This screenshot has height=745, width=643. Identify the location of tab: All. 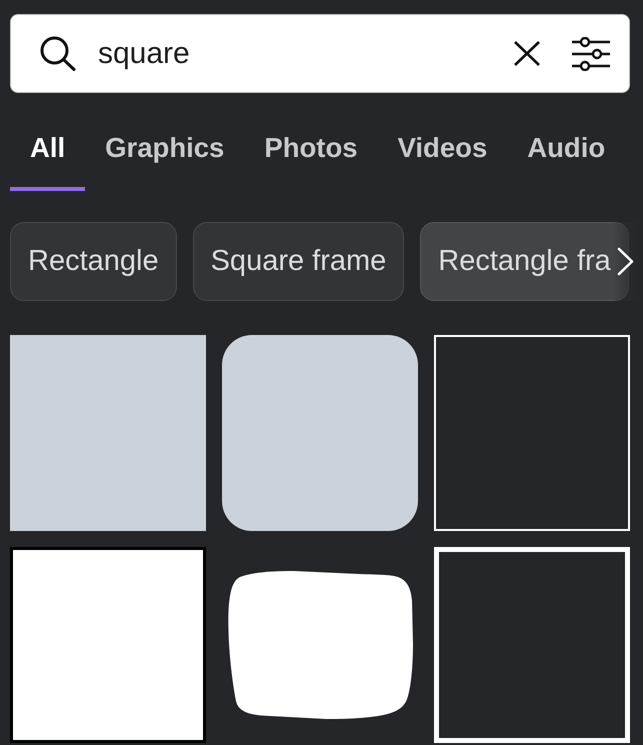
(48, 151).